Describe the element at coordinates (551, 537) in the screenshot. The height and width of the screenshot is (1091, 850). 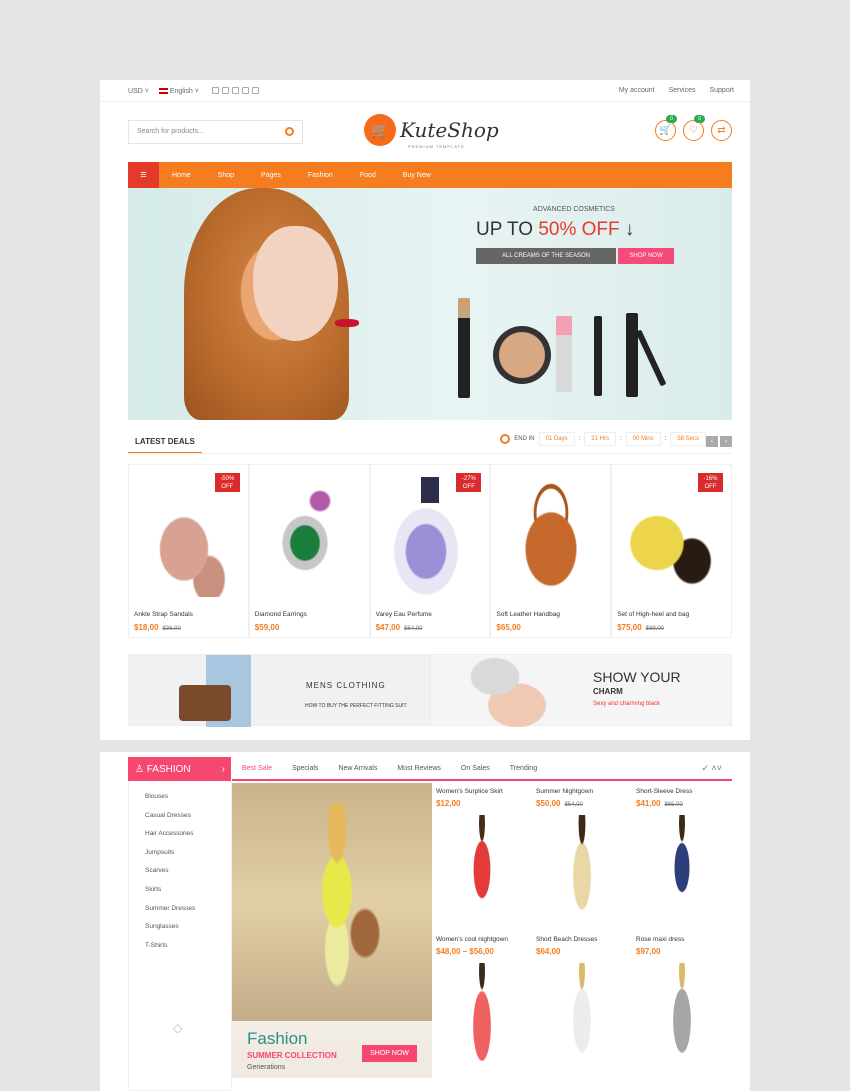
I see `handbag-image` at that location.